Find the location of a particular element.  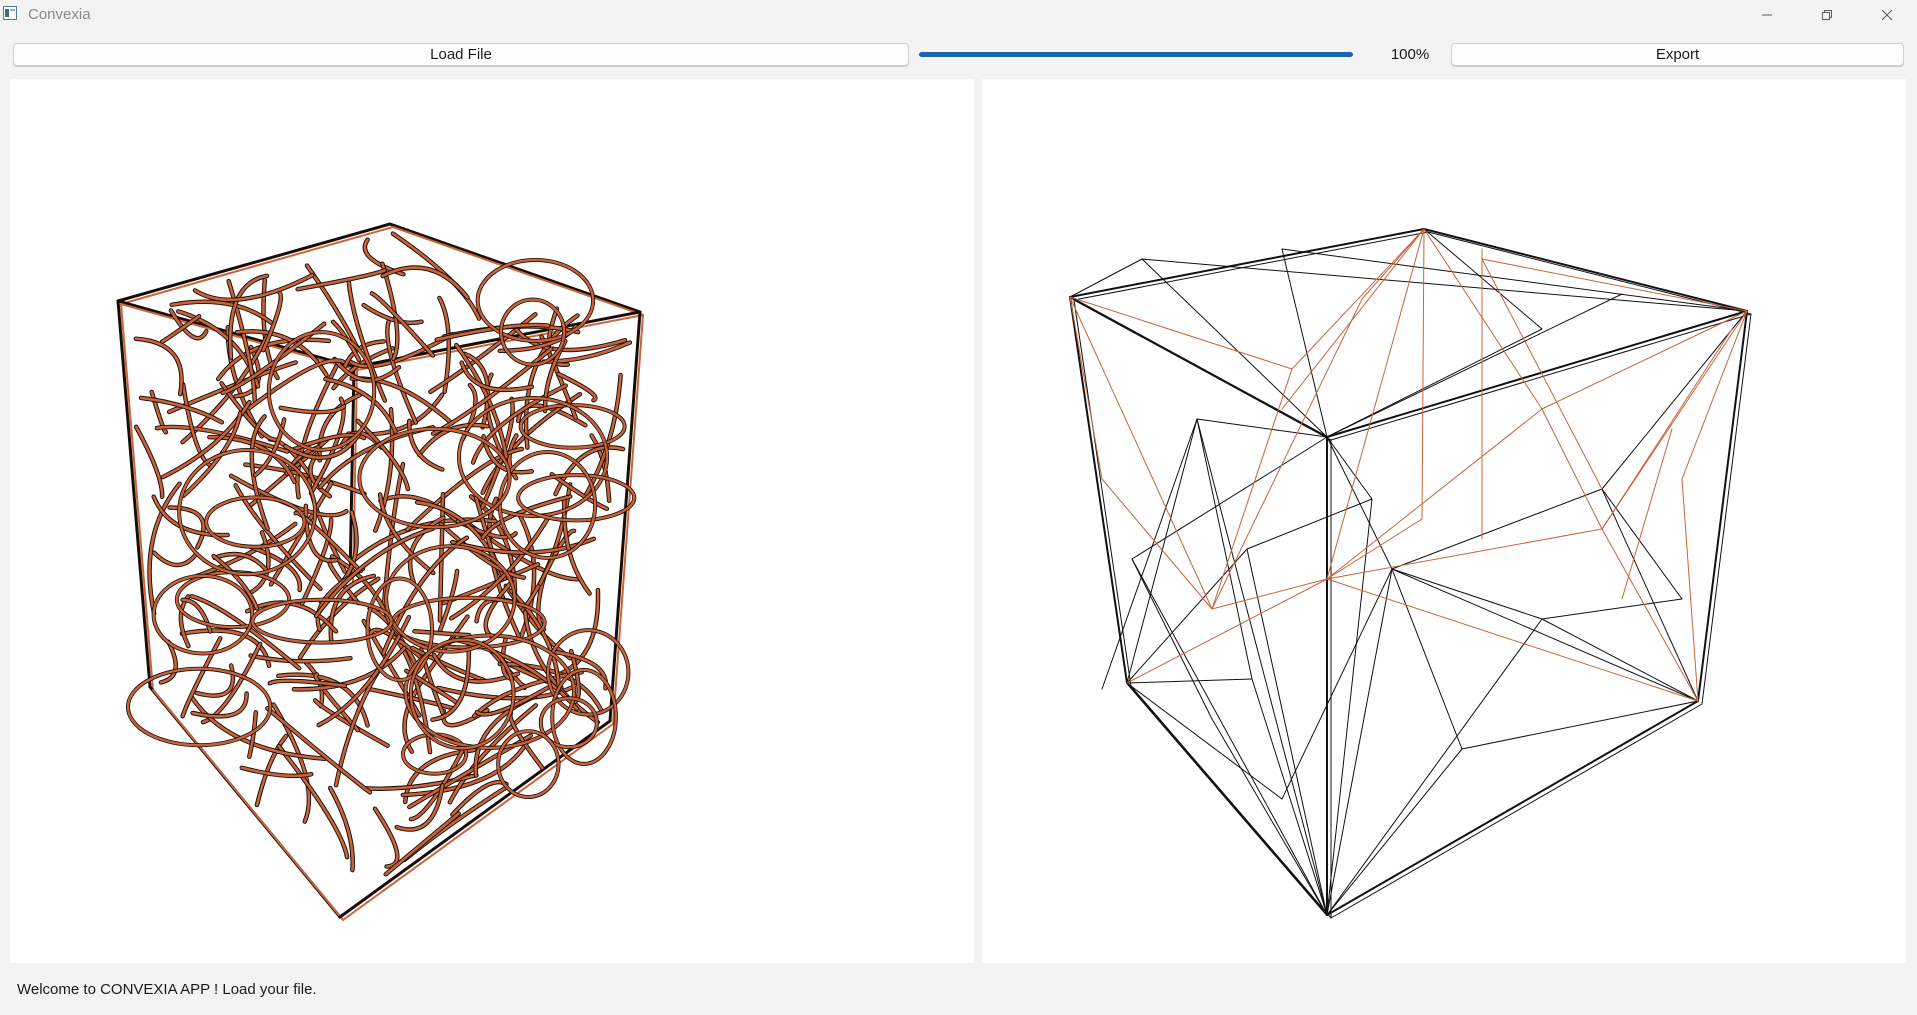

close-icon is located at coordinates (1887, 15).